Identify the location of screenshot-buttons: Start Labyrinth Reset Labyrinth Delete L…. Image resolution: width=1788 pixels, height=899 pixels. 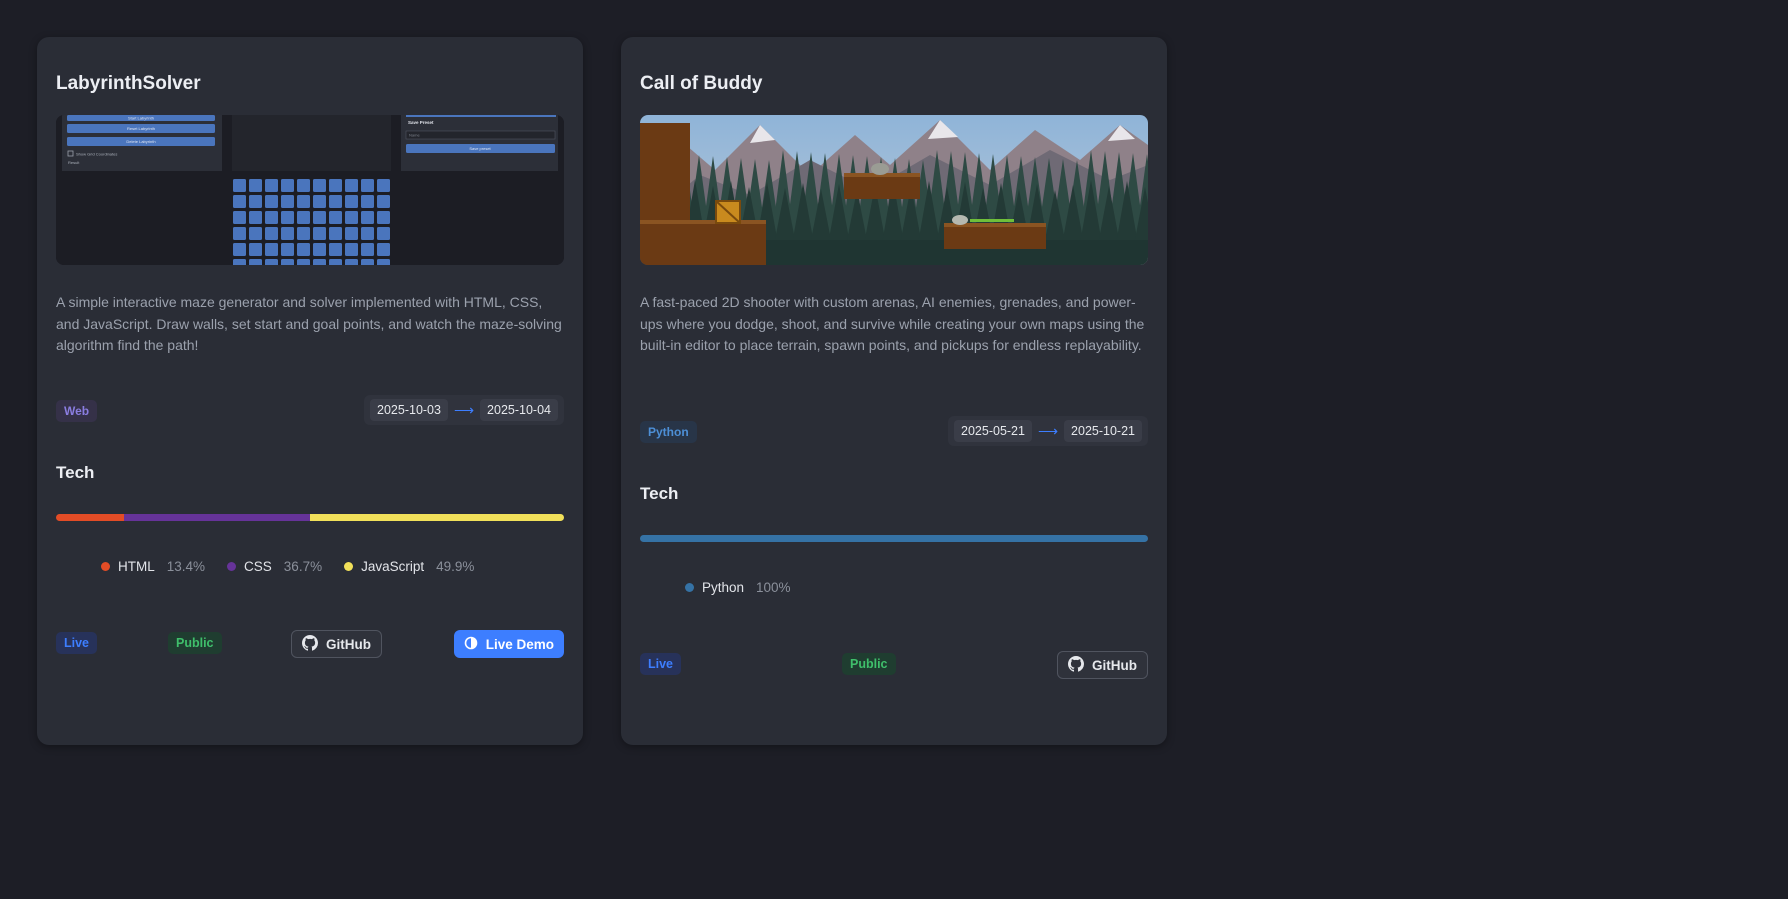
(141, 130).